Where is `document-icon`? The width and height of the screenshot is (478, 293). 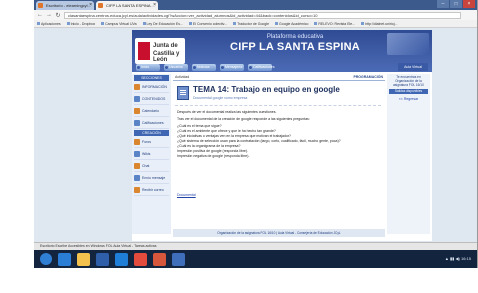
document-icon is located at coordinates (183, 93).